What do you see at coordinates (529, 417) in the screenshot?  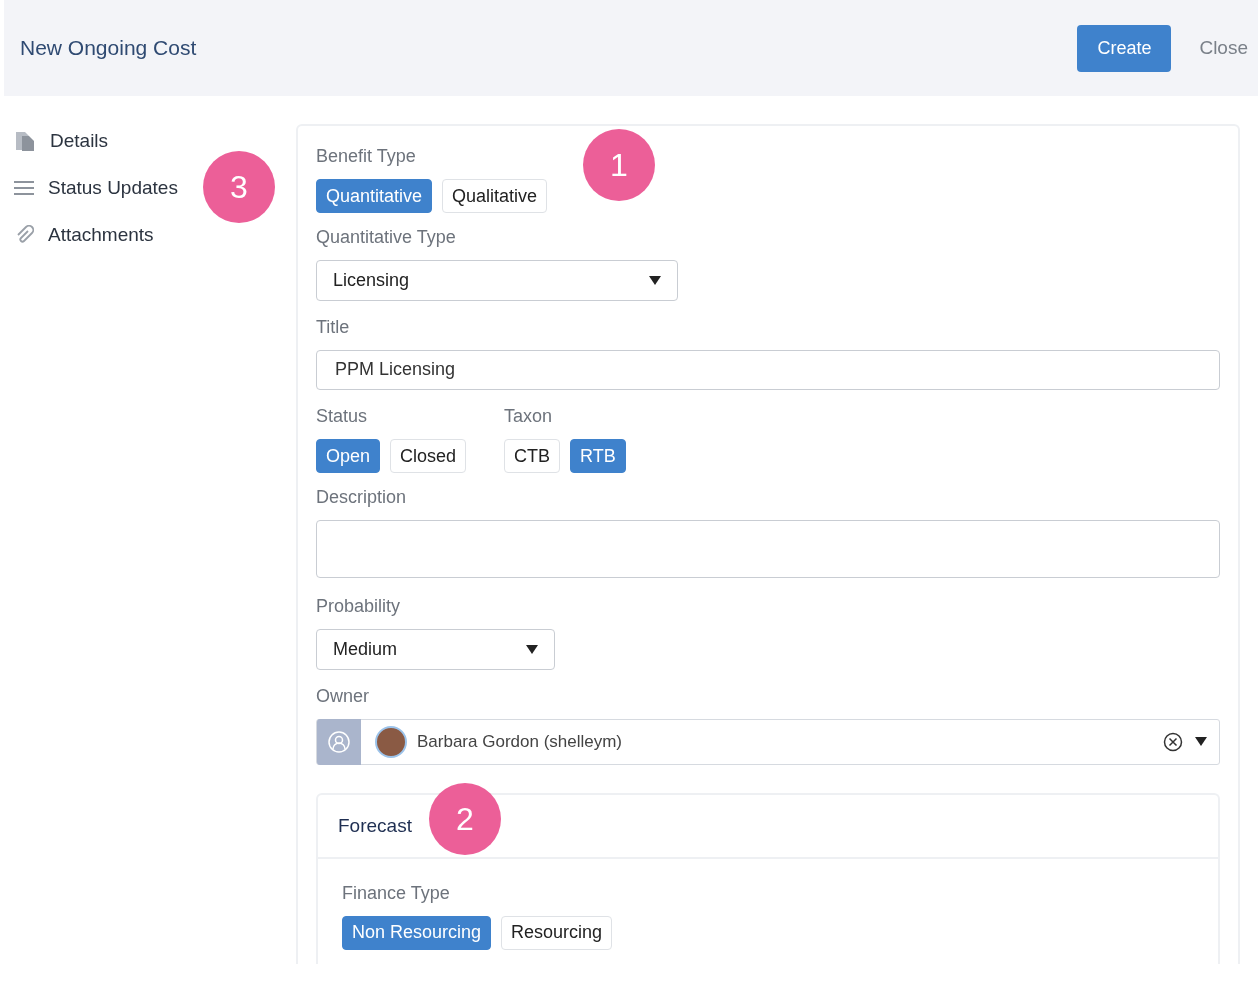 I see `field-label: Taxon` at bounding box center [529, 417].